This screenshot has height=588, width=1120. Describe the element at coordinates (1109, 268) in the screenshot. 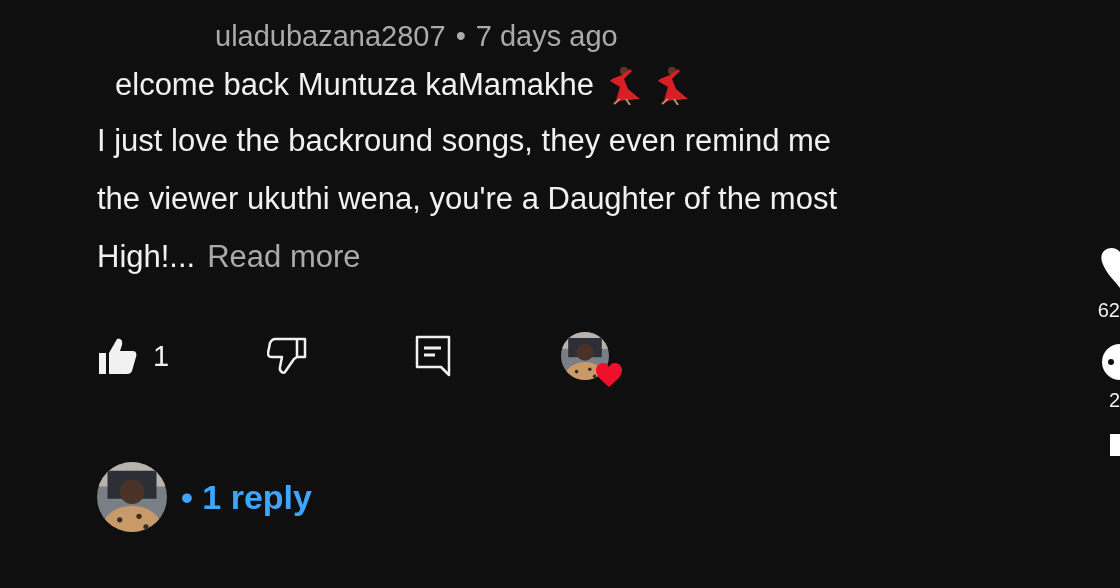

I see `heart-icon` at that location.